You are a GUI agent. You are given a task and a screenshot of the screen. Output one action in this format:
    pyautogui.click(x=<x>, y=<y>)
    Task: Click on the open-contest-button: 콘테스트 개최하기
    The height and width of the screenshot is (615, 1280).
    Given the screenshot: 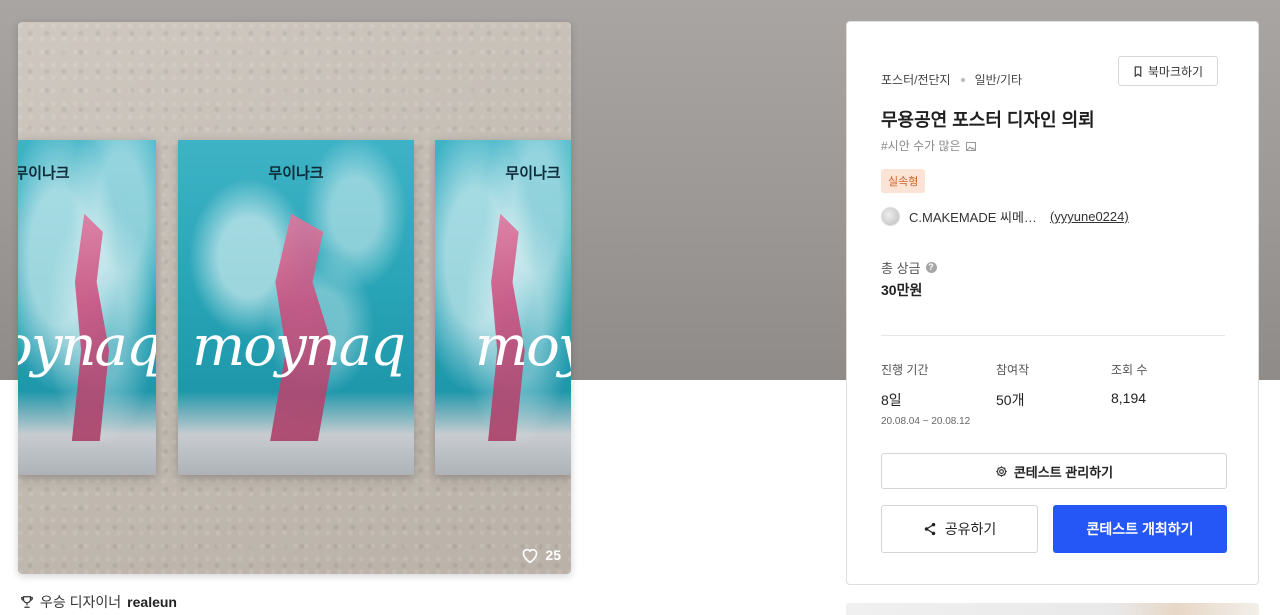 What is the action you would take?
    pyautogui.click(x=1140, y=529)
    